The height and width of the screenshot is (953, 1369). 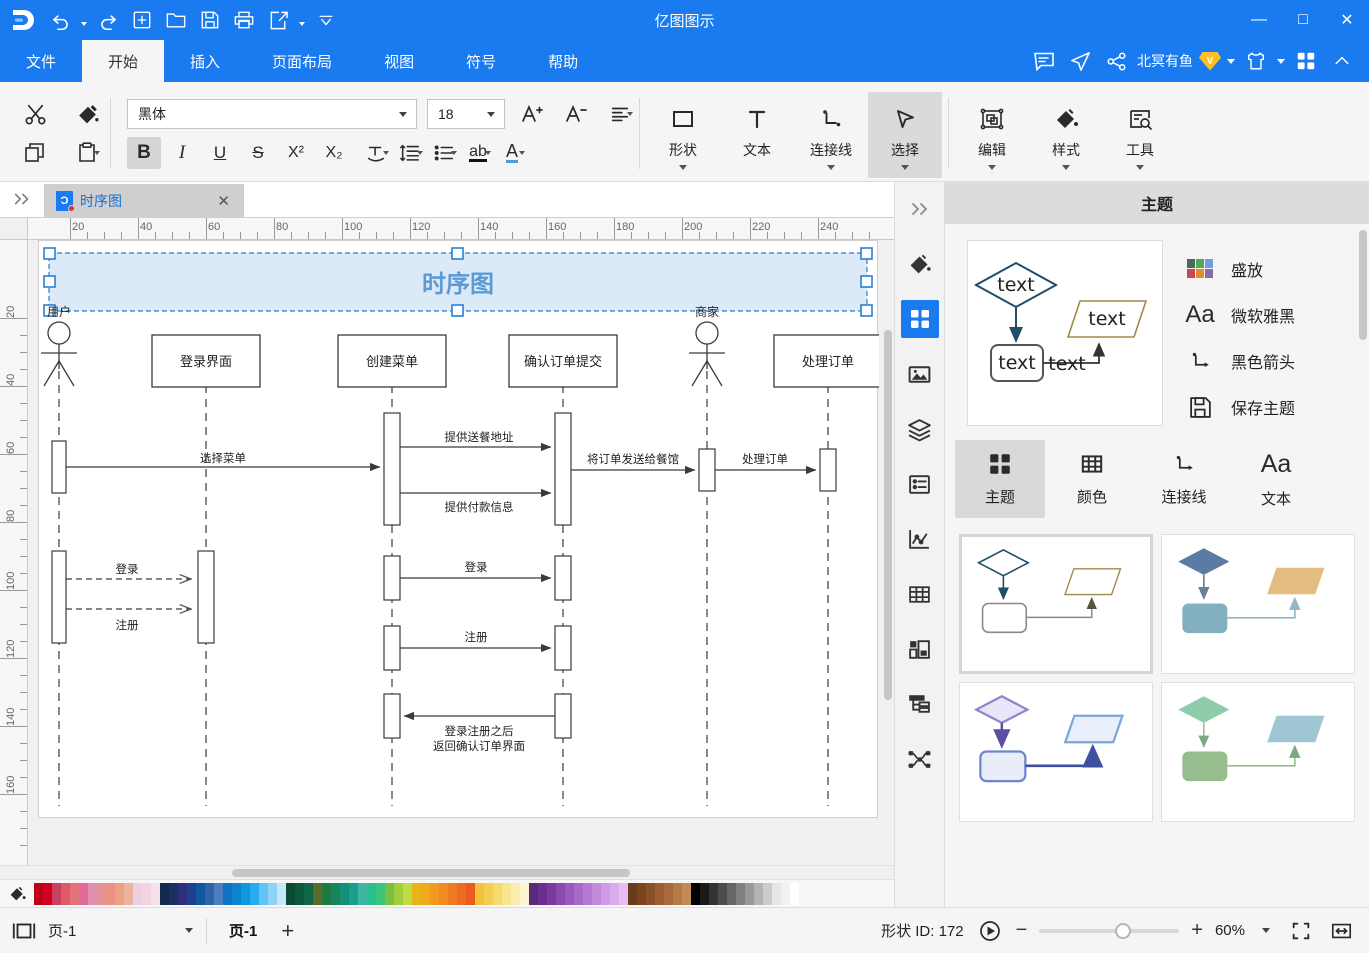 I want to click on chevron-up-icon, so click(x=1342, y=61).